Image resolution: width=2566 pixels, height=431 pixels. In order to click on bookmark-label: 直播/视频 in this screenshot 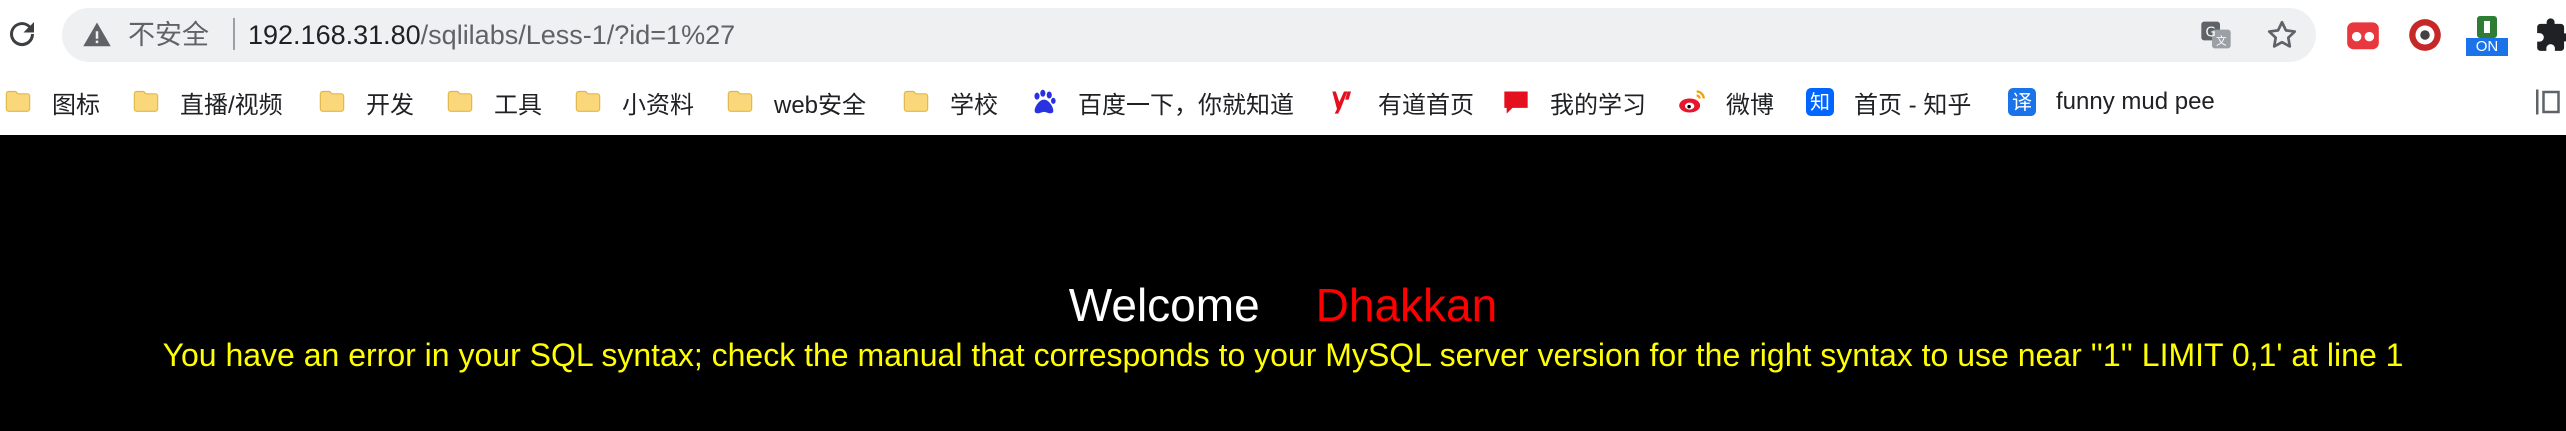, I will do `click(231, 105)`.